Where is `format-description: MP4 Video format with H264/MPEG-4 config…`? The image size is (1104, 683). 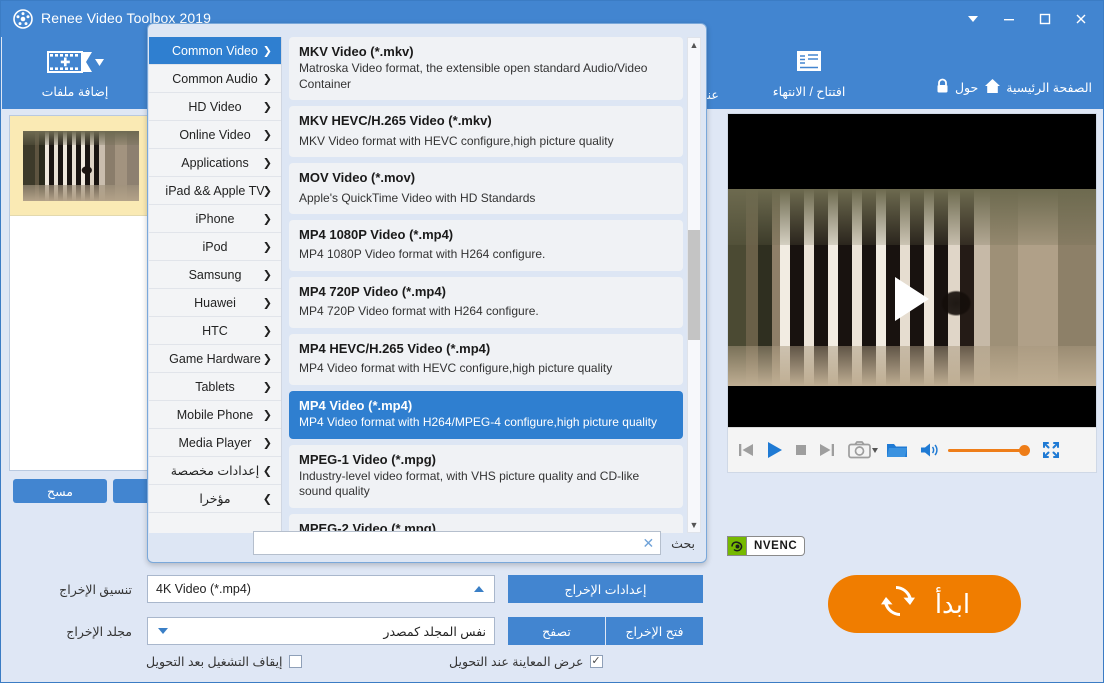 format-description: MP4 Video format with H264/MPEG-4 config… is located at coordinates (478, 421).